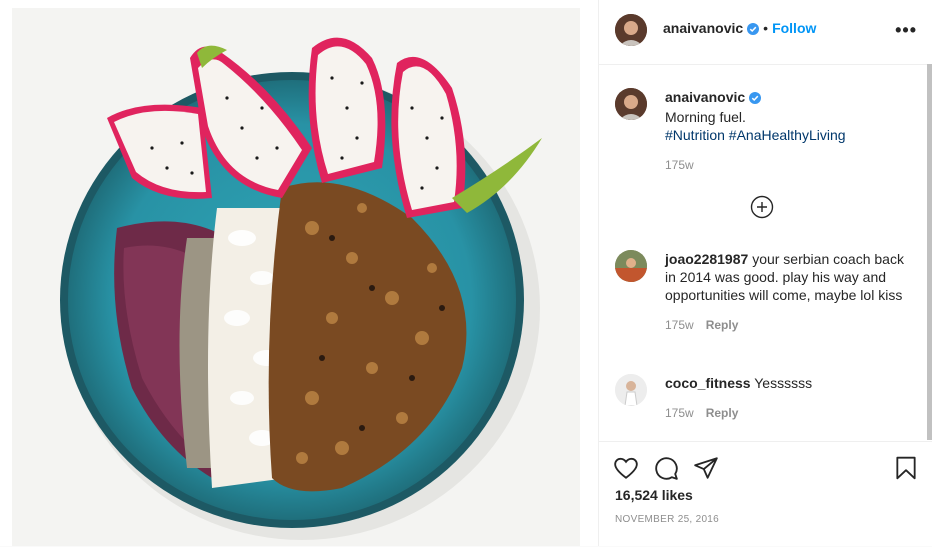 This screenshot has height=547, width=932. I want to click on caption-hashtags: #Nutrition #AnaHealthyLiving, so click(790, 135).